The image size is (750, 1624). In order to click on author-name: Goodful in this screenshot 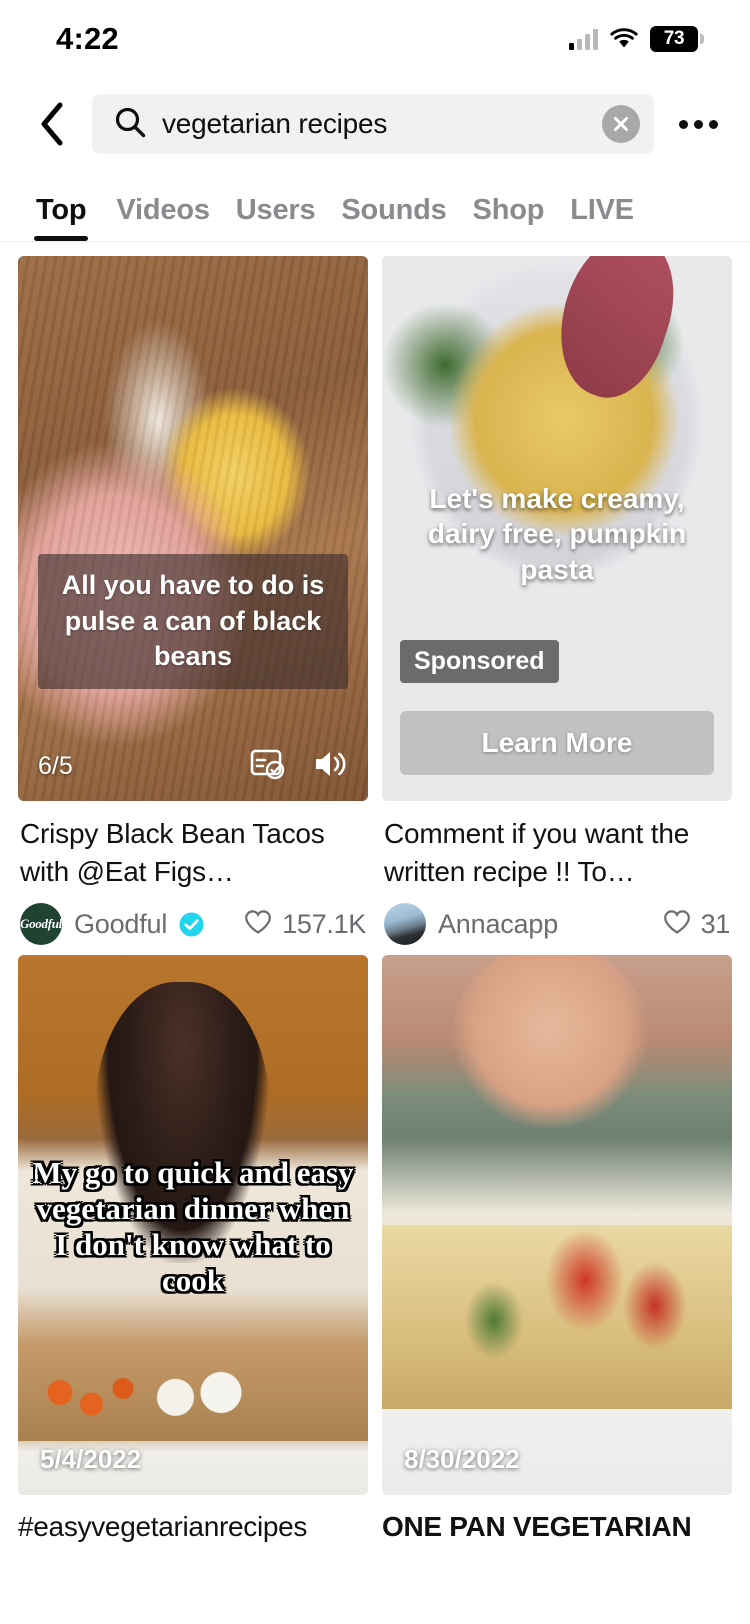, I will do `click(121, 923)`.